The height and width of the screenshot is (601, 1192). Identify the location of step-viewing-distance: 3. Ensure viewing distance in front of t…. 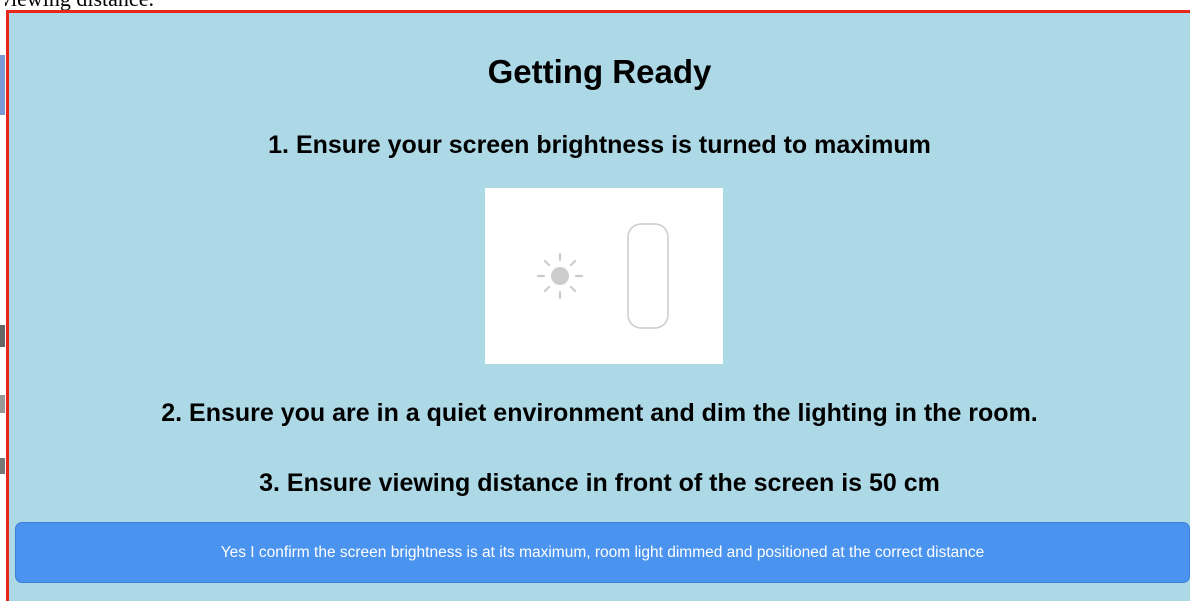
(599, 483).